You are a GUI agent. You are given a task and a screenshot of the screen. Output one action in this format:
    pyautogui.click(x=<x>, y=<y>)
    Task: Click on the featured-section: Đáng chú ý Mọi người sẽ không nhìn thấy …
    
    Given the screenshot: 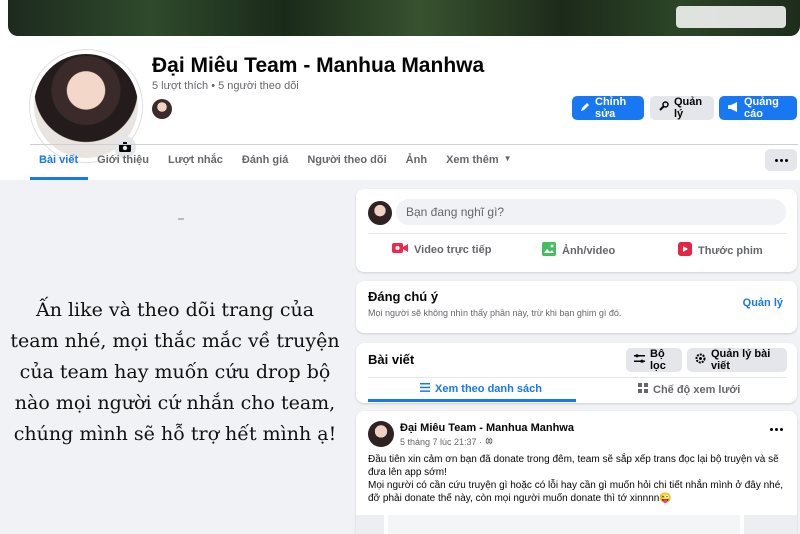 What is the action you would take?
    pyautogui.click(x=576, y=307)
    